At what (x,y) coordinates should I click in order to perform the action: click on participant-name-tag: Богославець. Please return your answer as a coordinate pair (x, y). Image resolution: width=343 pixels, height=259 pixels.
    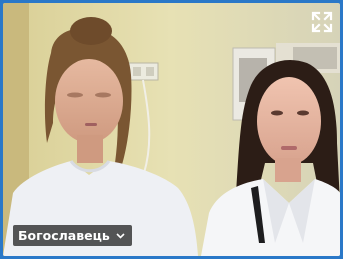
    Looking at the image, I should click on (72, 235).